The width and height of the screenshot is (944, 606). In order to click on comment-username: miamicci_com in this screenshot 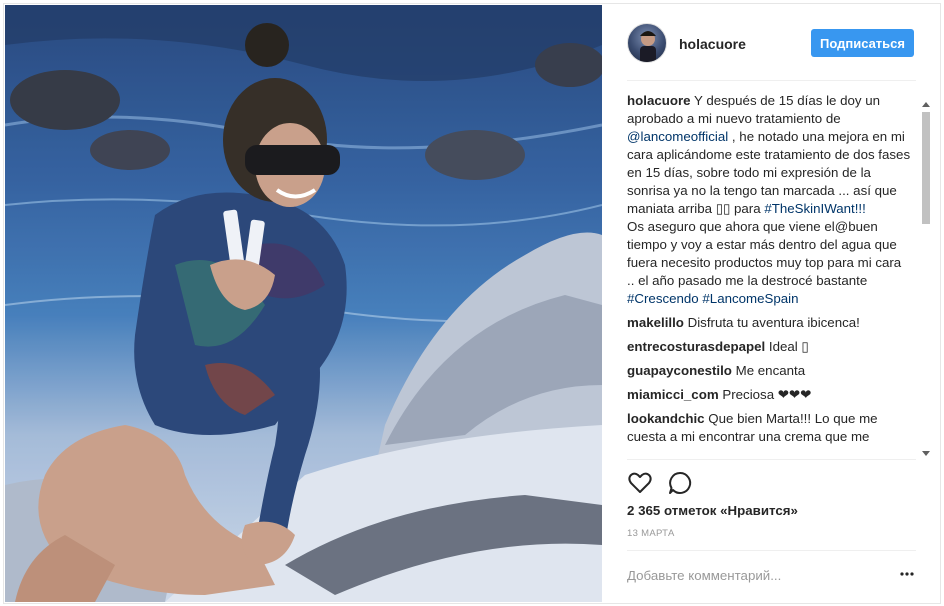, I will do `click(673, 394)`.